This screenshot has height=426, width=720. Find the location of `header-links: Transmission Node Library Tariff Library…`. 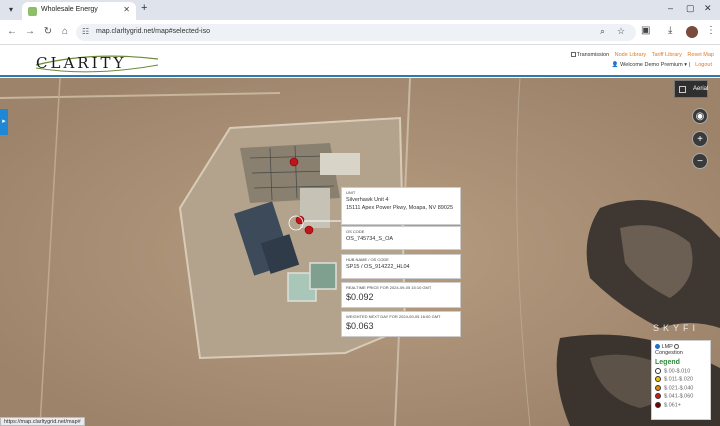

header-links: Transmission Node Library Tariff Library… is located at coordinates (640, 55).